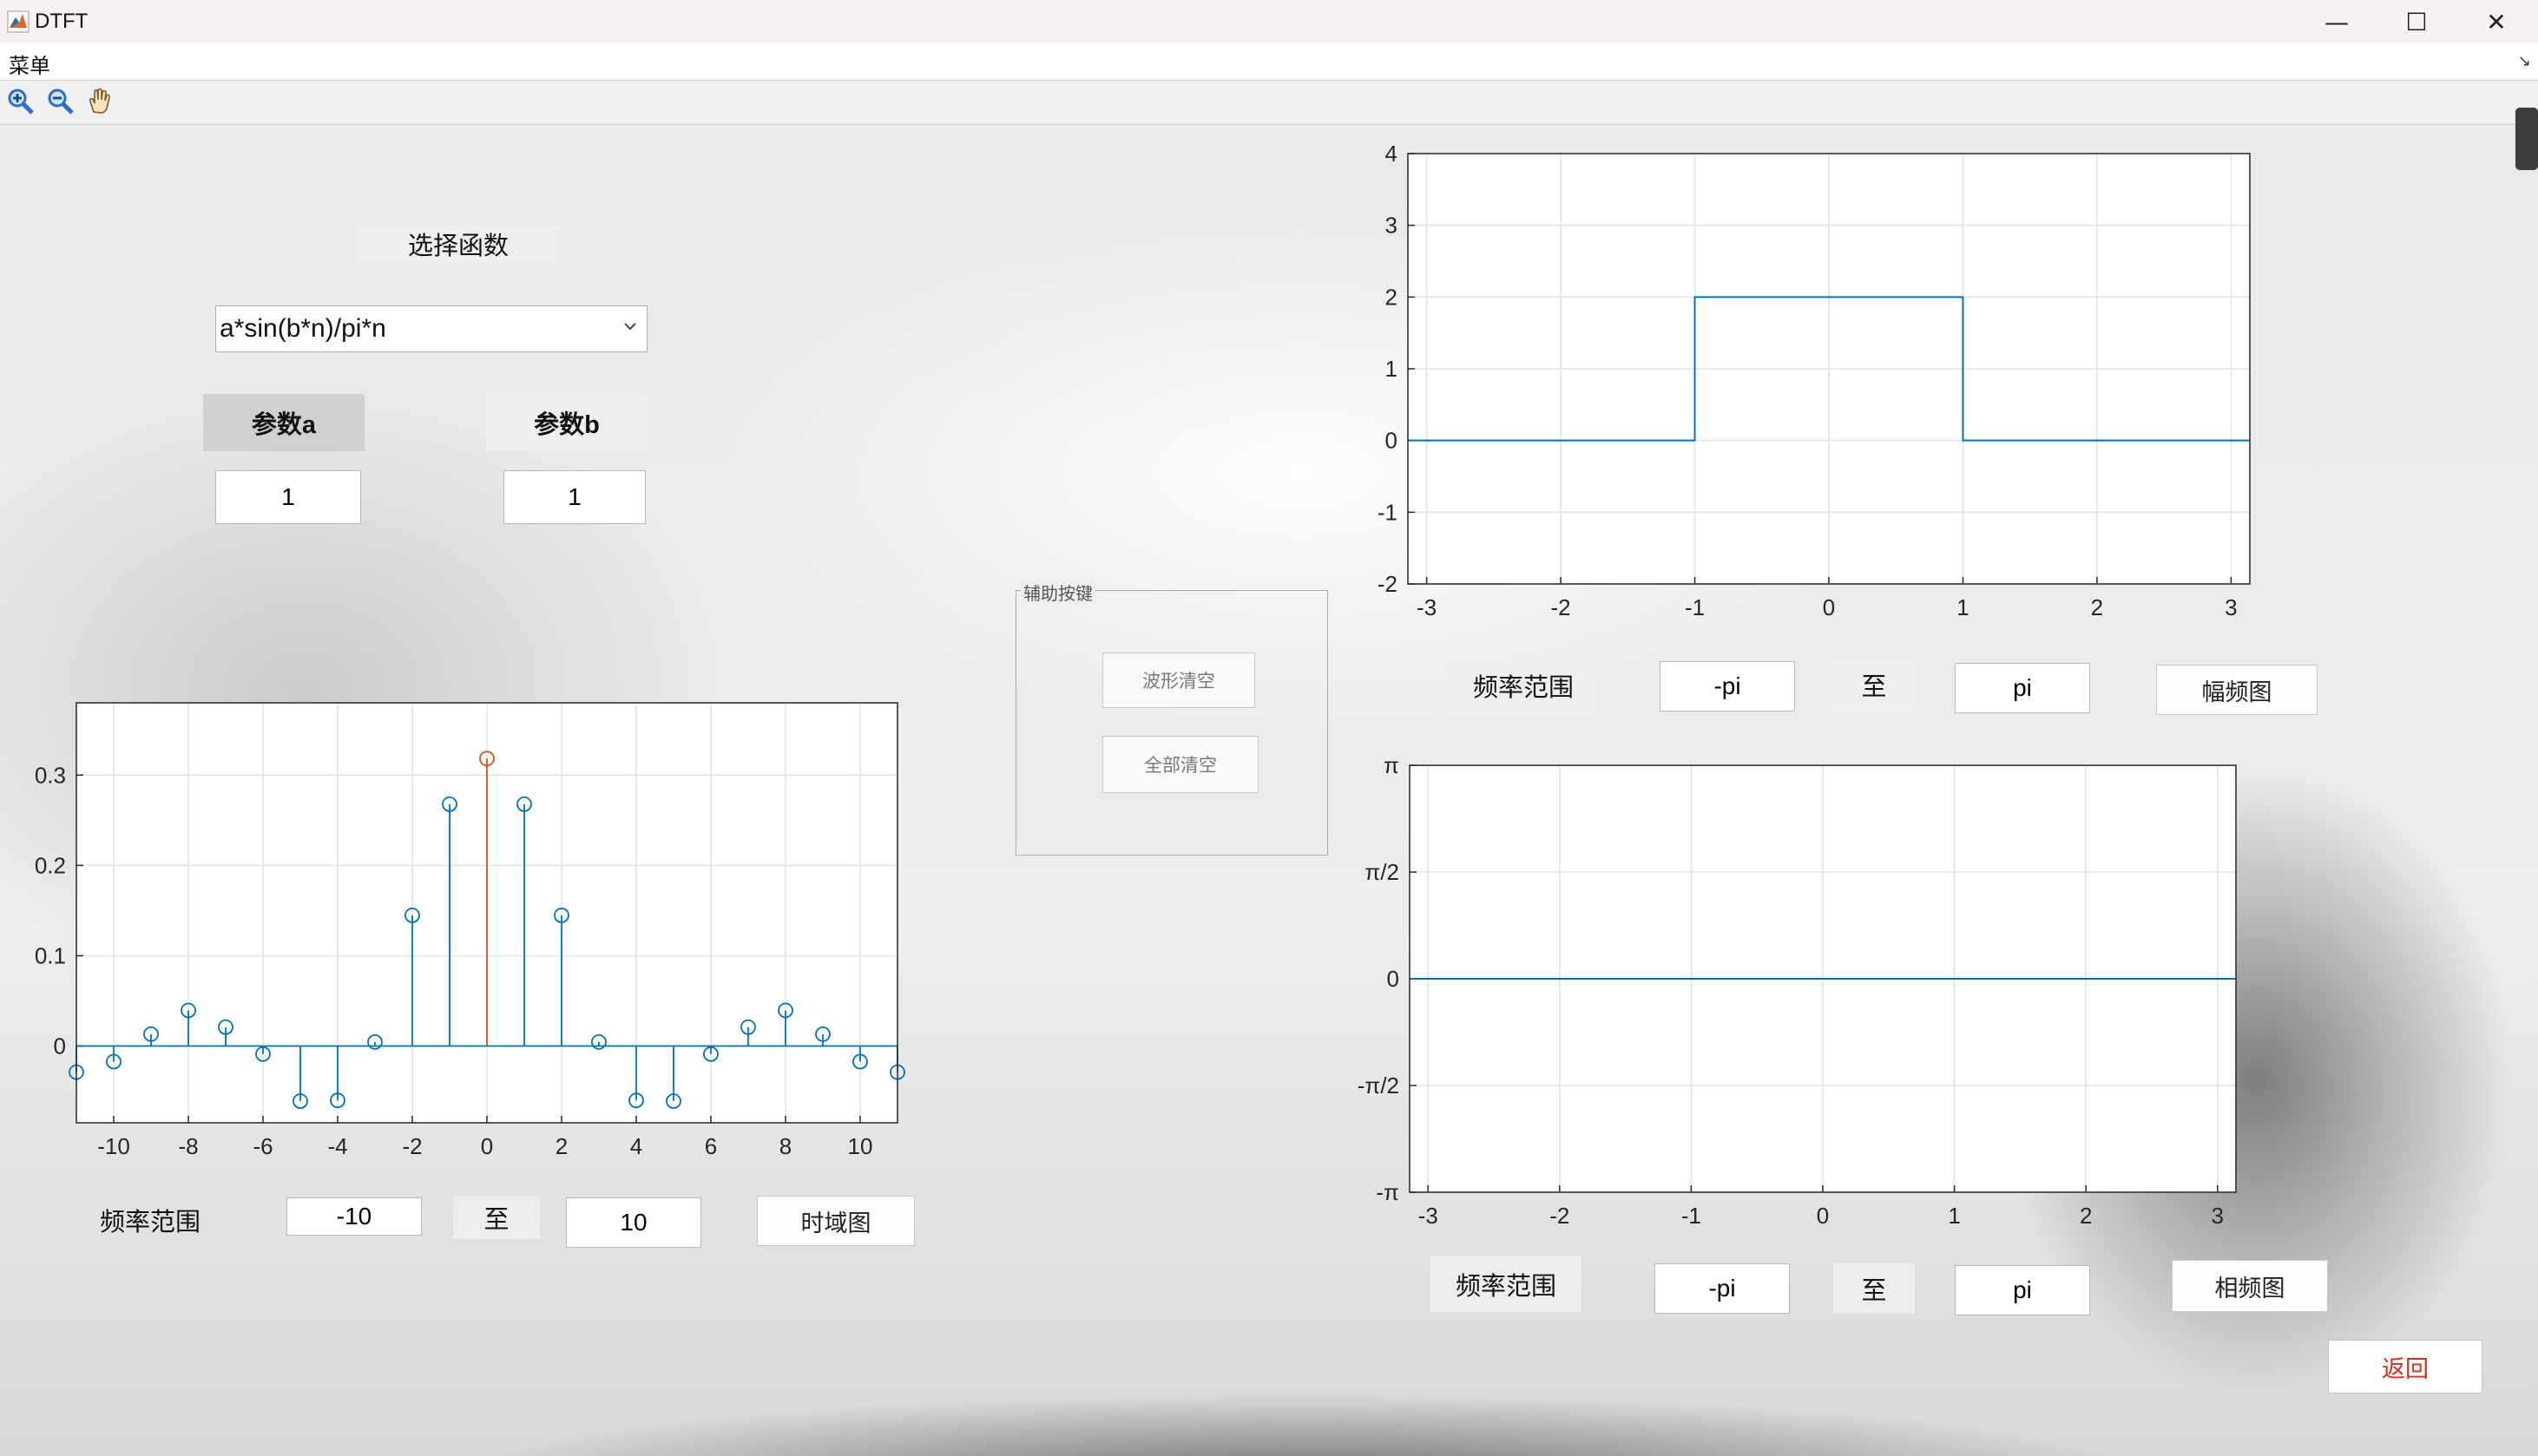 The width and height of the screenshot is (2538, 1456). Describe the element at coordinates (633, 1222) in the screenshot. I see `time-range-to-input: 10` at that location.